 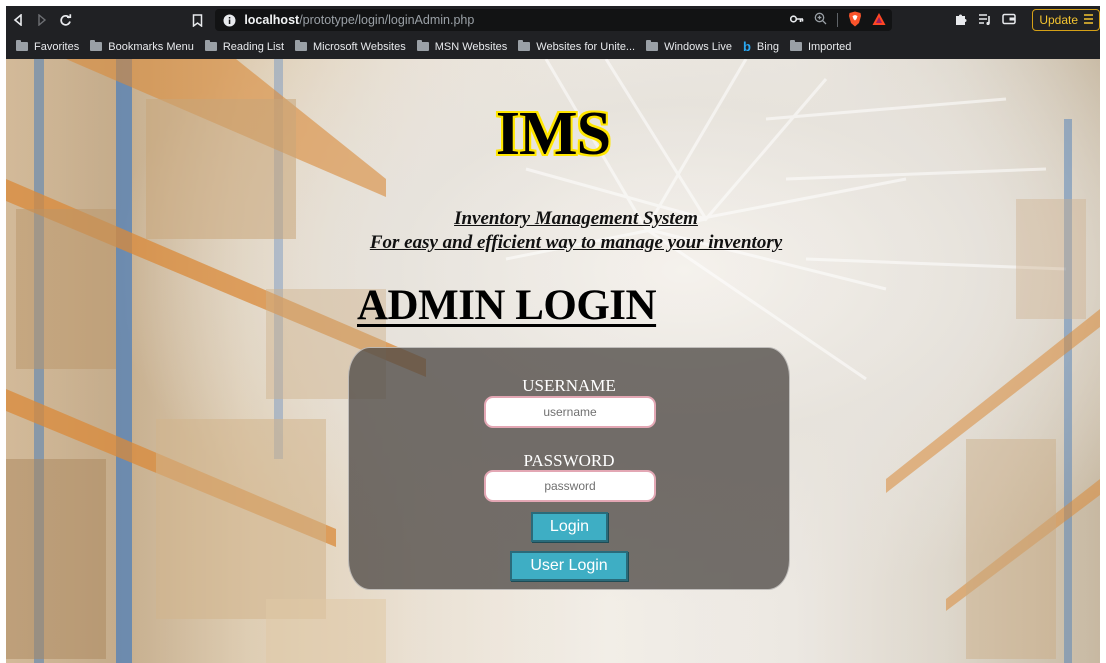 What do you see at coordinates (569, 527) in the screenshot?
I see `login-button: Login` at bounding box center [569, 527].